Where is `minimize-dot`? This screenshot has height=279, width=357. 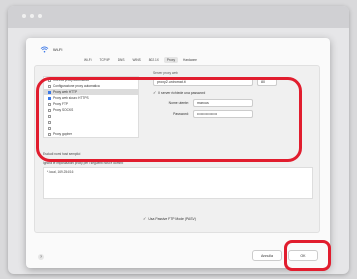
minimize-dot is located at coordinates (32, 16).